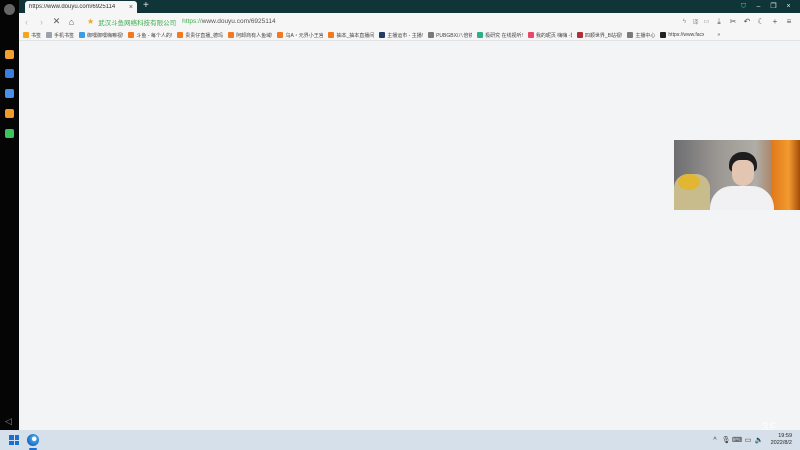 Image resolution: width=800 pixels, height=450 pixels. What do you see at coordinates (33, 440) in the screenshot?
I see `browser-taskbar-icon` at bounding box center [33, 440].